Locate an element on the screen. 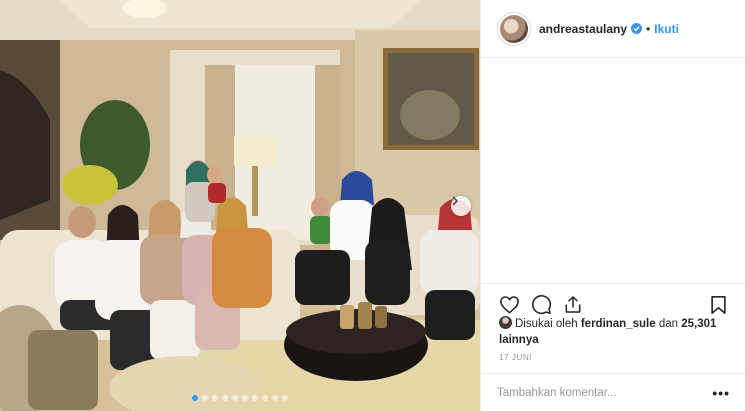 The width and height of the screenshot is (745, 411). avatar is located at coordinates (514, 28).